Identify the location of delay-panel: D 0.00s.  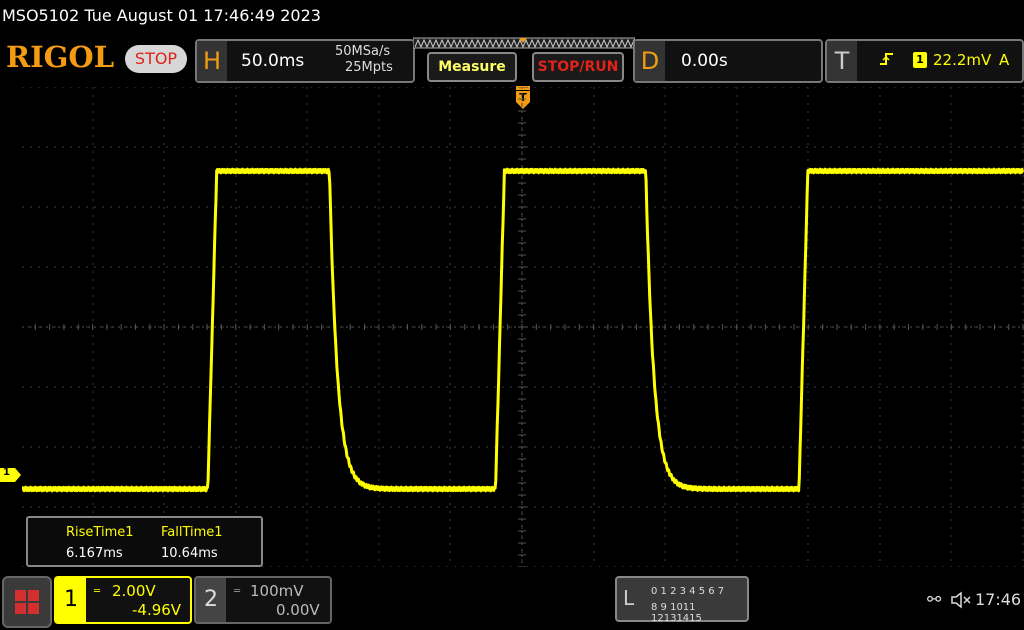
(728, 61).